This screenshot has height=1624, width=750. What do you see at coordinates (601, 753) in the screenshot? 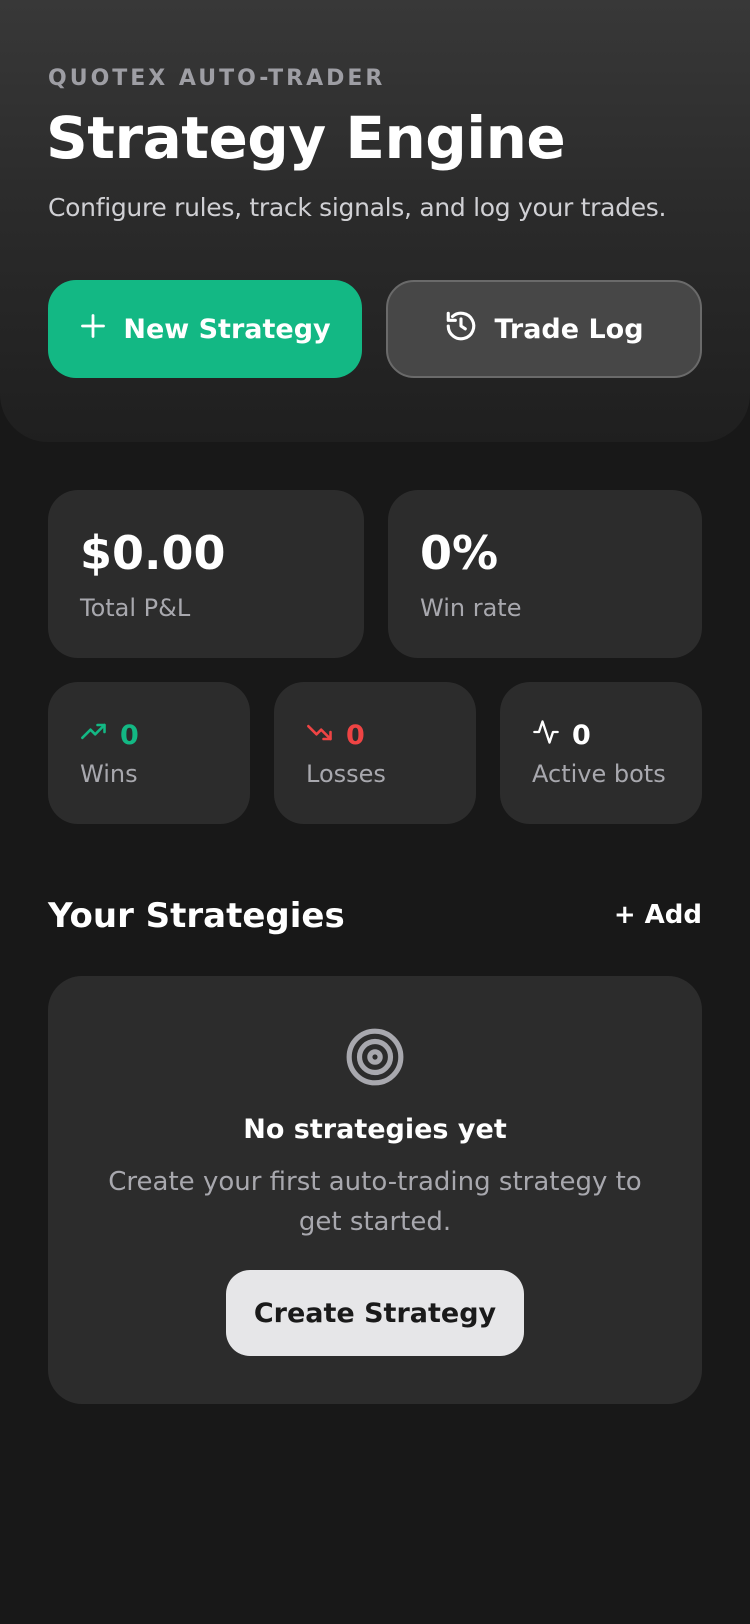
I see `active-bots-card: 0 Active bots` at bounding box center [601, 753].